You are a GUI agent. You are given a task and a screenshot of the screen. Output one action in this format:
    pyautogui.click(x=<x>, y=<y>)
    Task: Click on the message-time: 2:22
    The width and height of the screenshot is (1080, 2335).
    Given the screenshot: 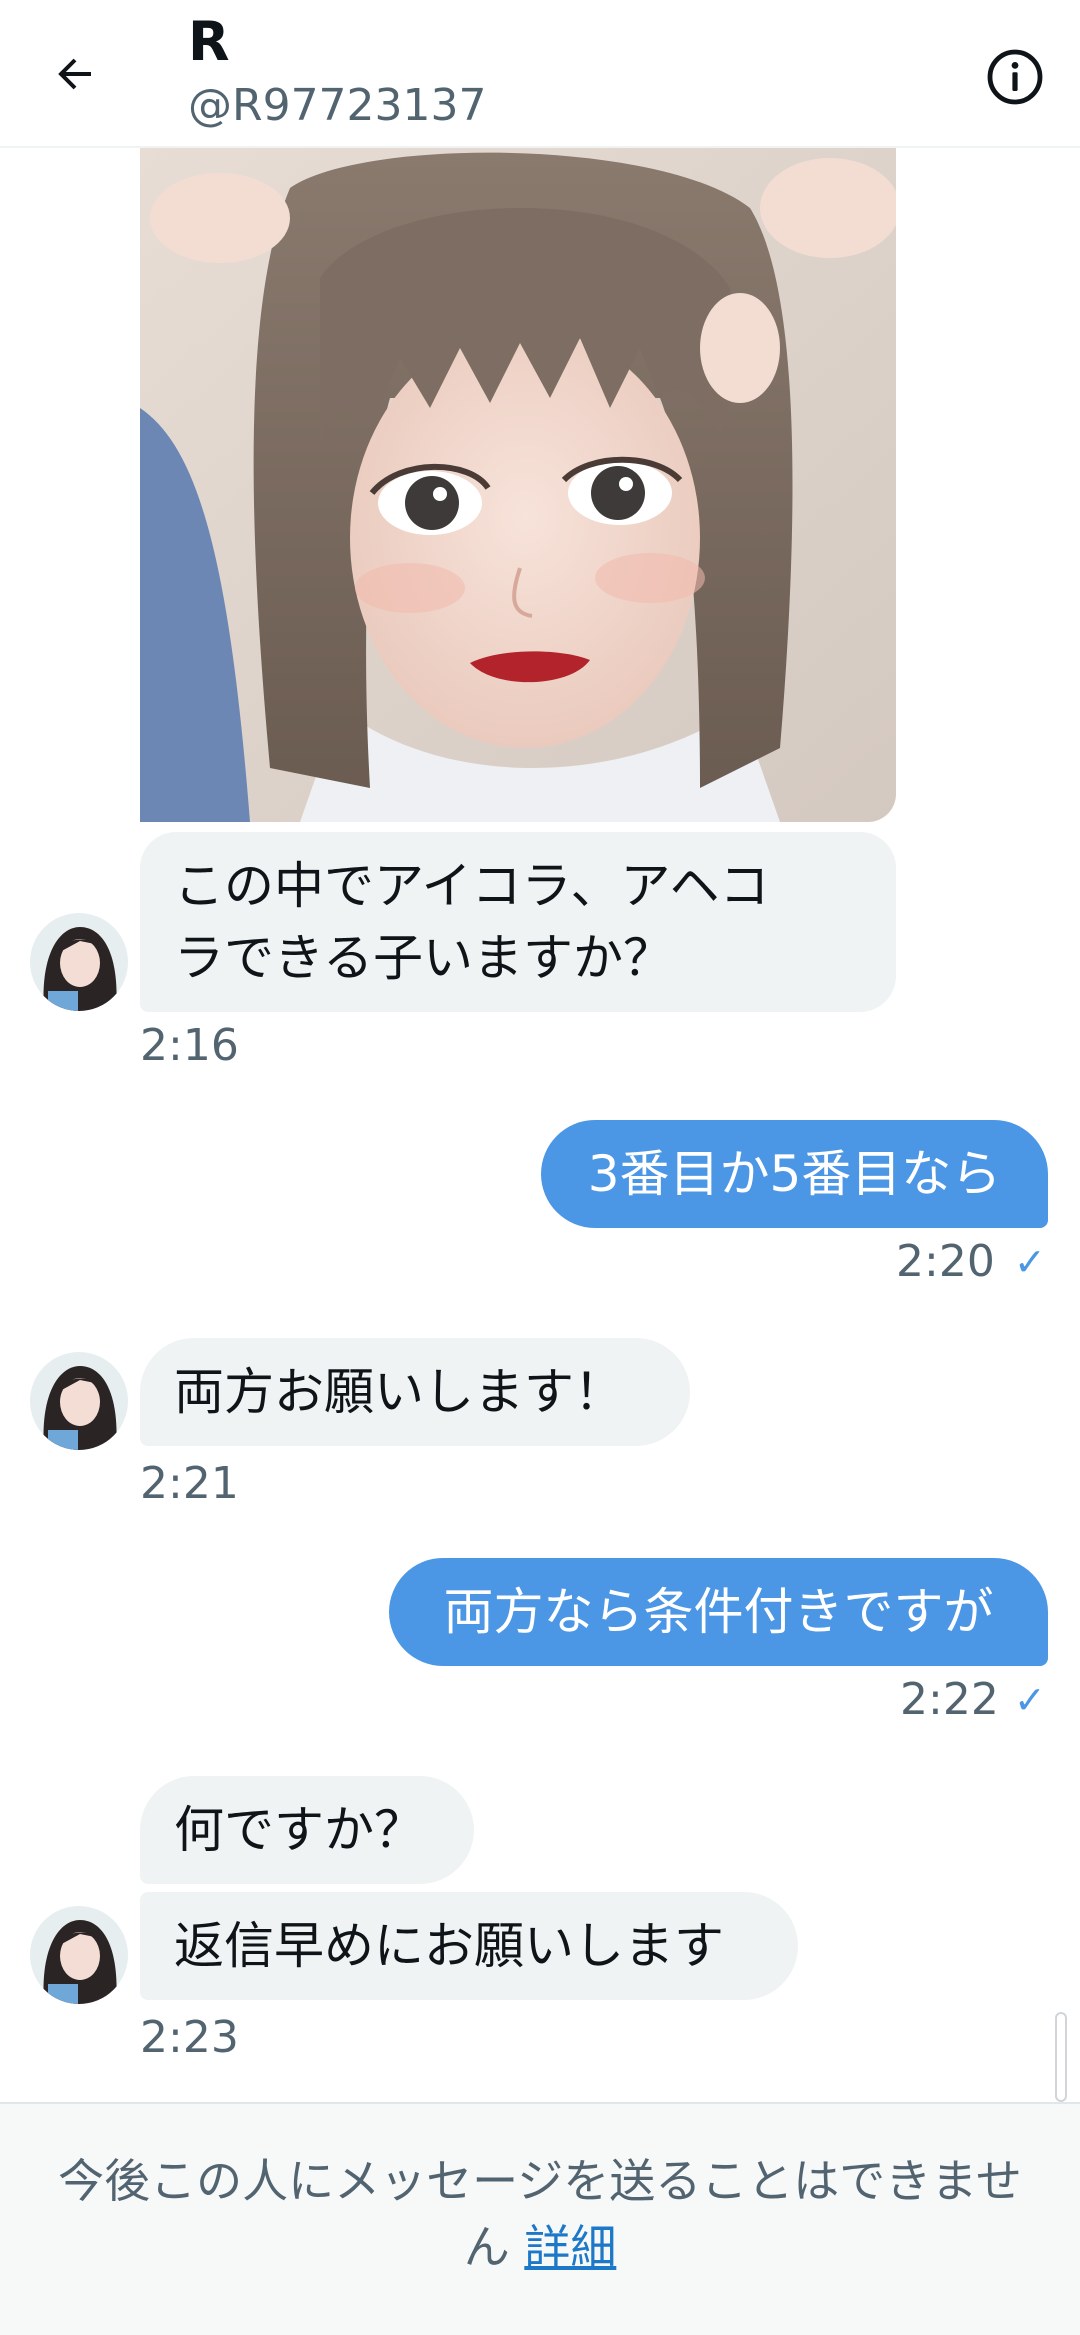 What is the action you would take?
    pyautogui.click(x=949, y=1699)
    